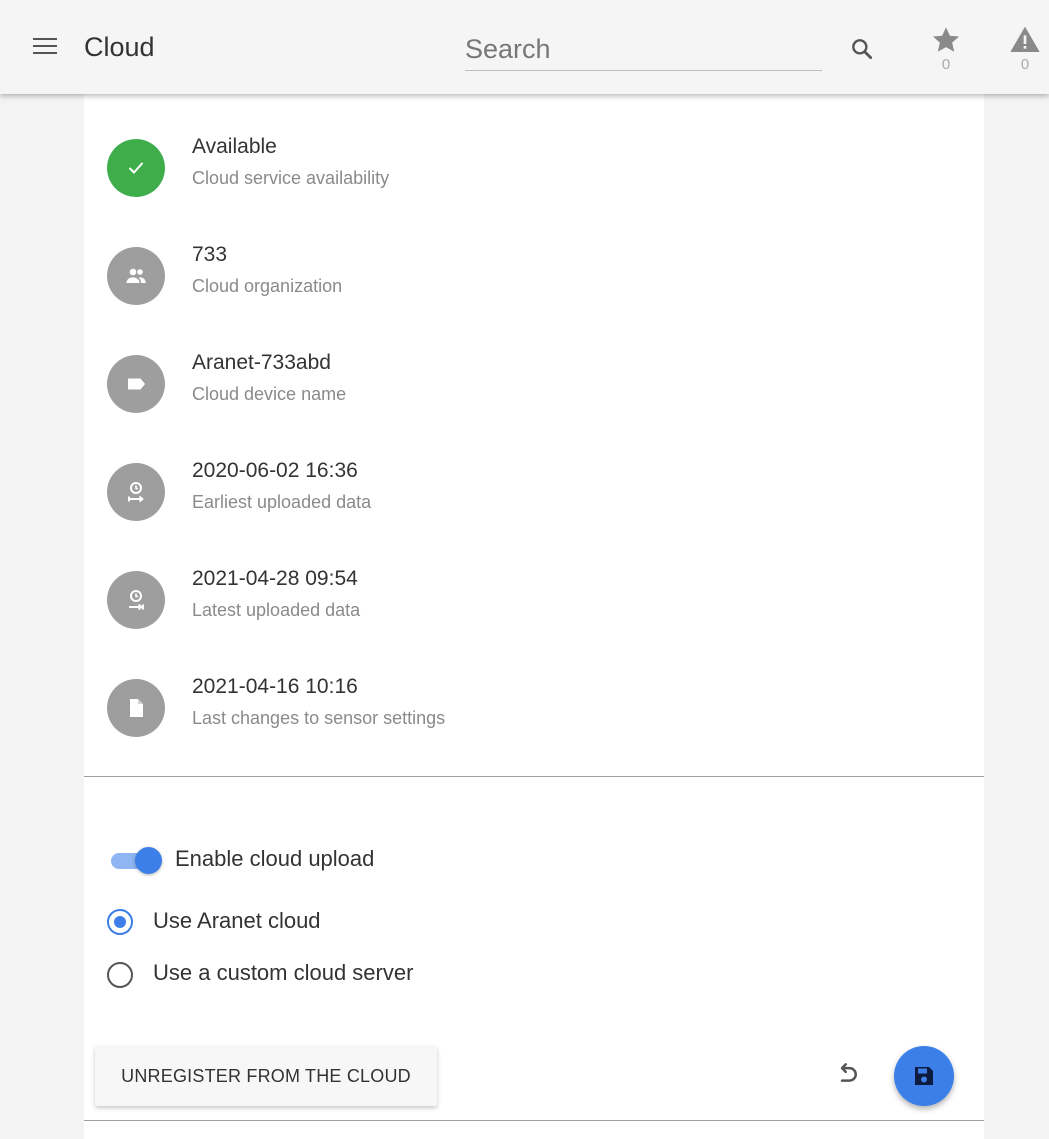  I want to click on clock-end-icon, so click(136, 600).